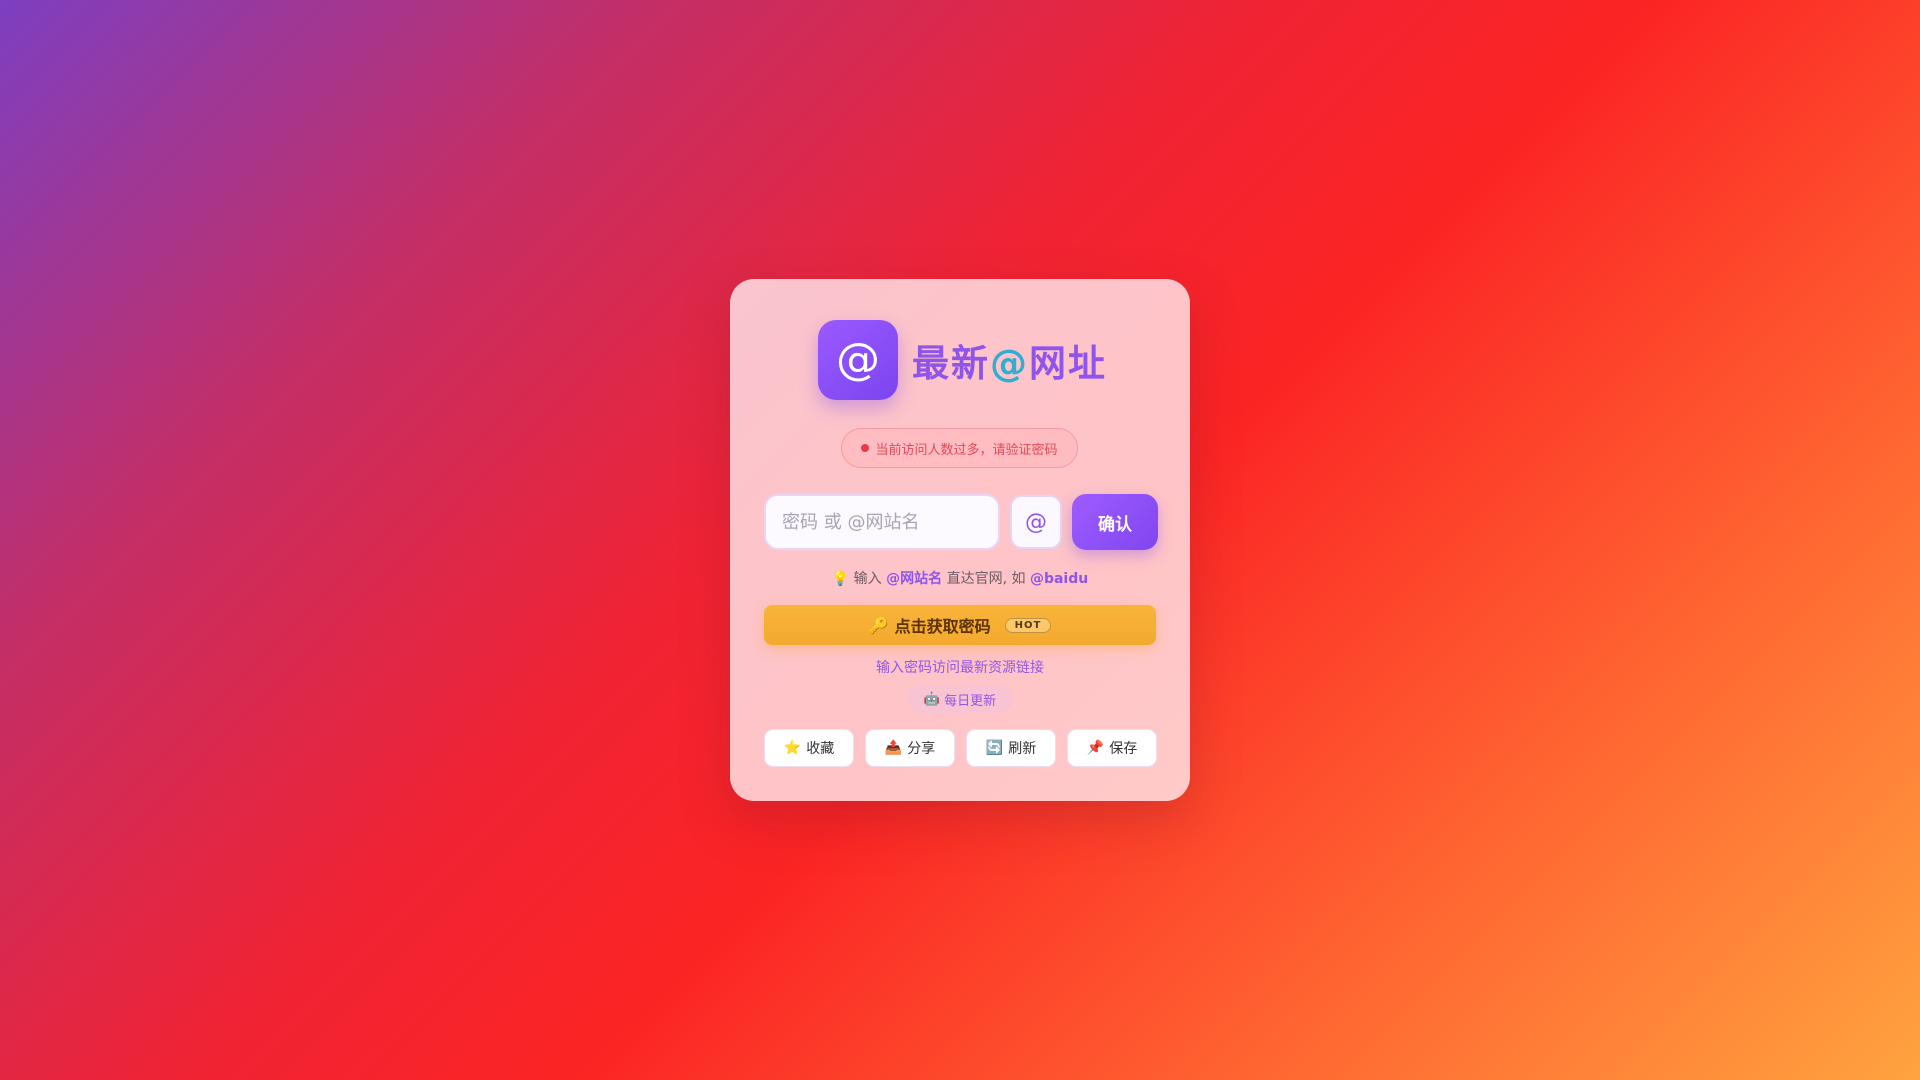 The height and width of the screenshot is (1080, 1920). I want to click on save-label: 保存, so click(1123, 749).